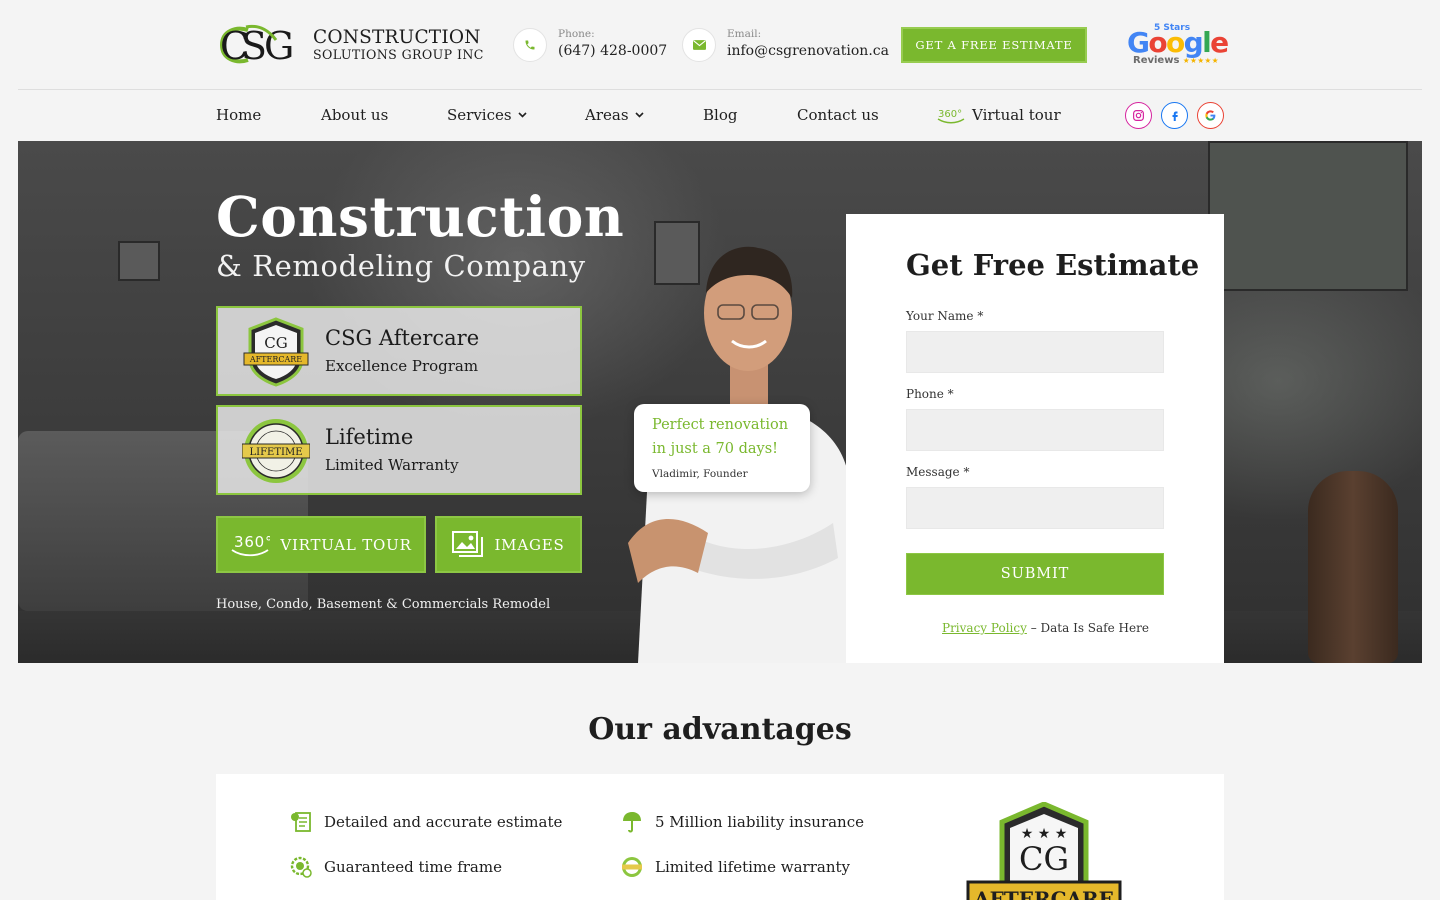 Image resolution: width=1440 pixels, height=900 pixels. What do you see at coordinates (808, 51) in the screenshot?
I see `email-address: info@csgrenovation.ca` at bounding box center [808, 51].